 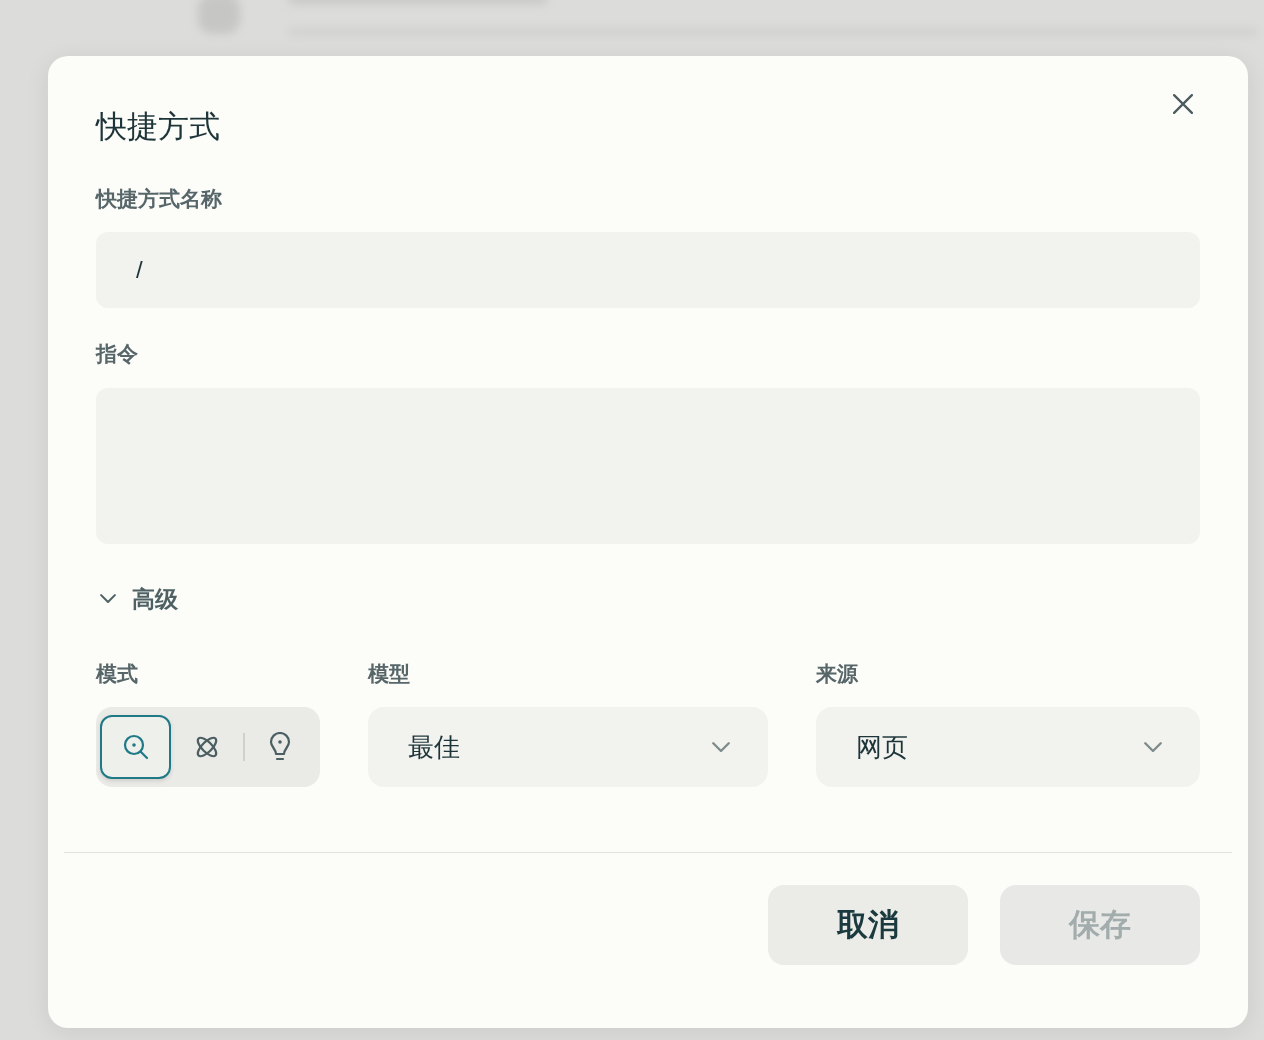 I want to click on mode-option, so click(x=136, y=747).